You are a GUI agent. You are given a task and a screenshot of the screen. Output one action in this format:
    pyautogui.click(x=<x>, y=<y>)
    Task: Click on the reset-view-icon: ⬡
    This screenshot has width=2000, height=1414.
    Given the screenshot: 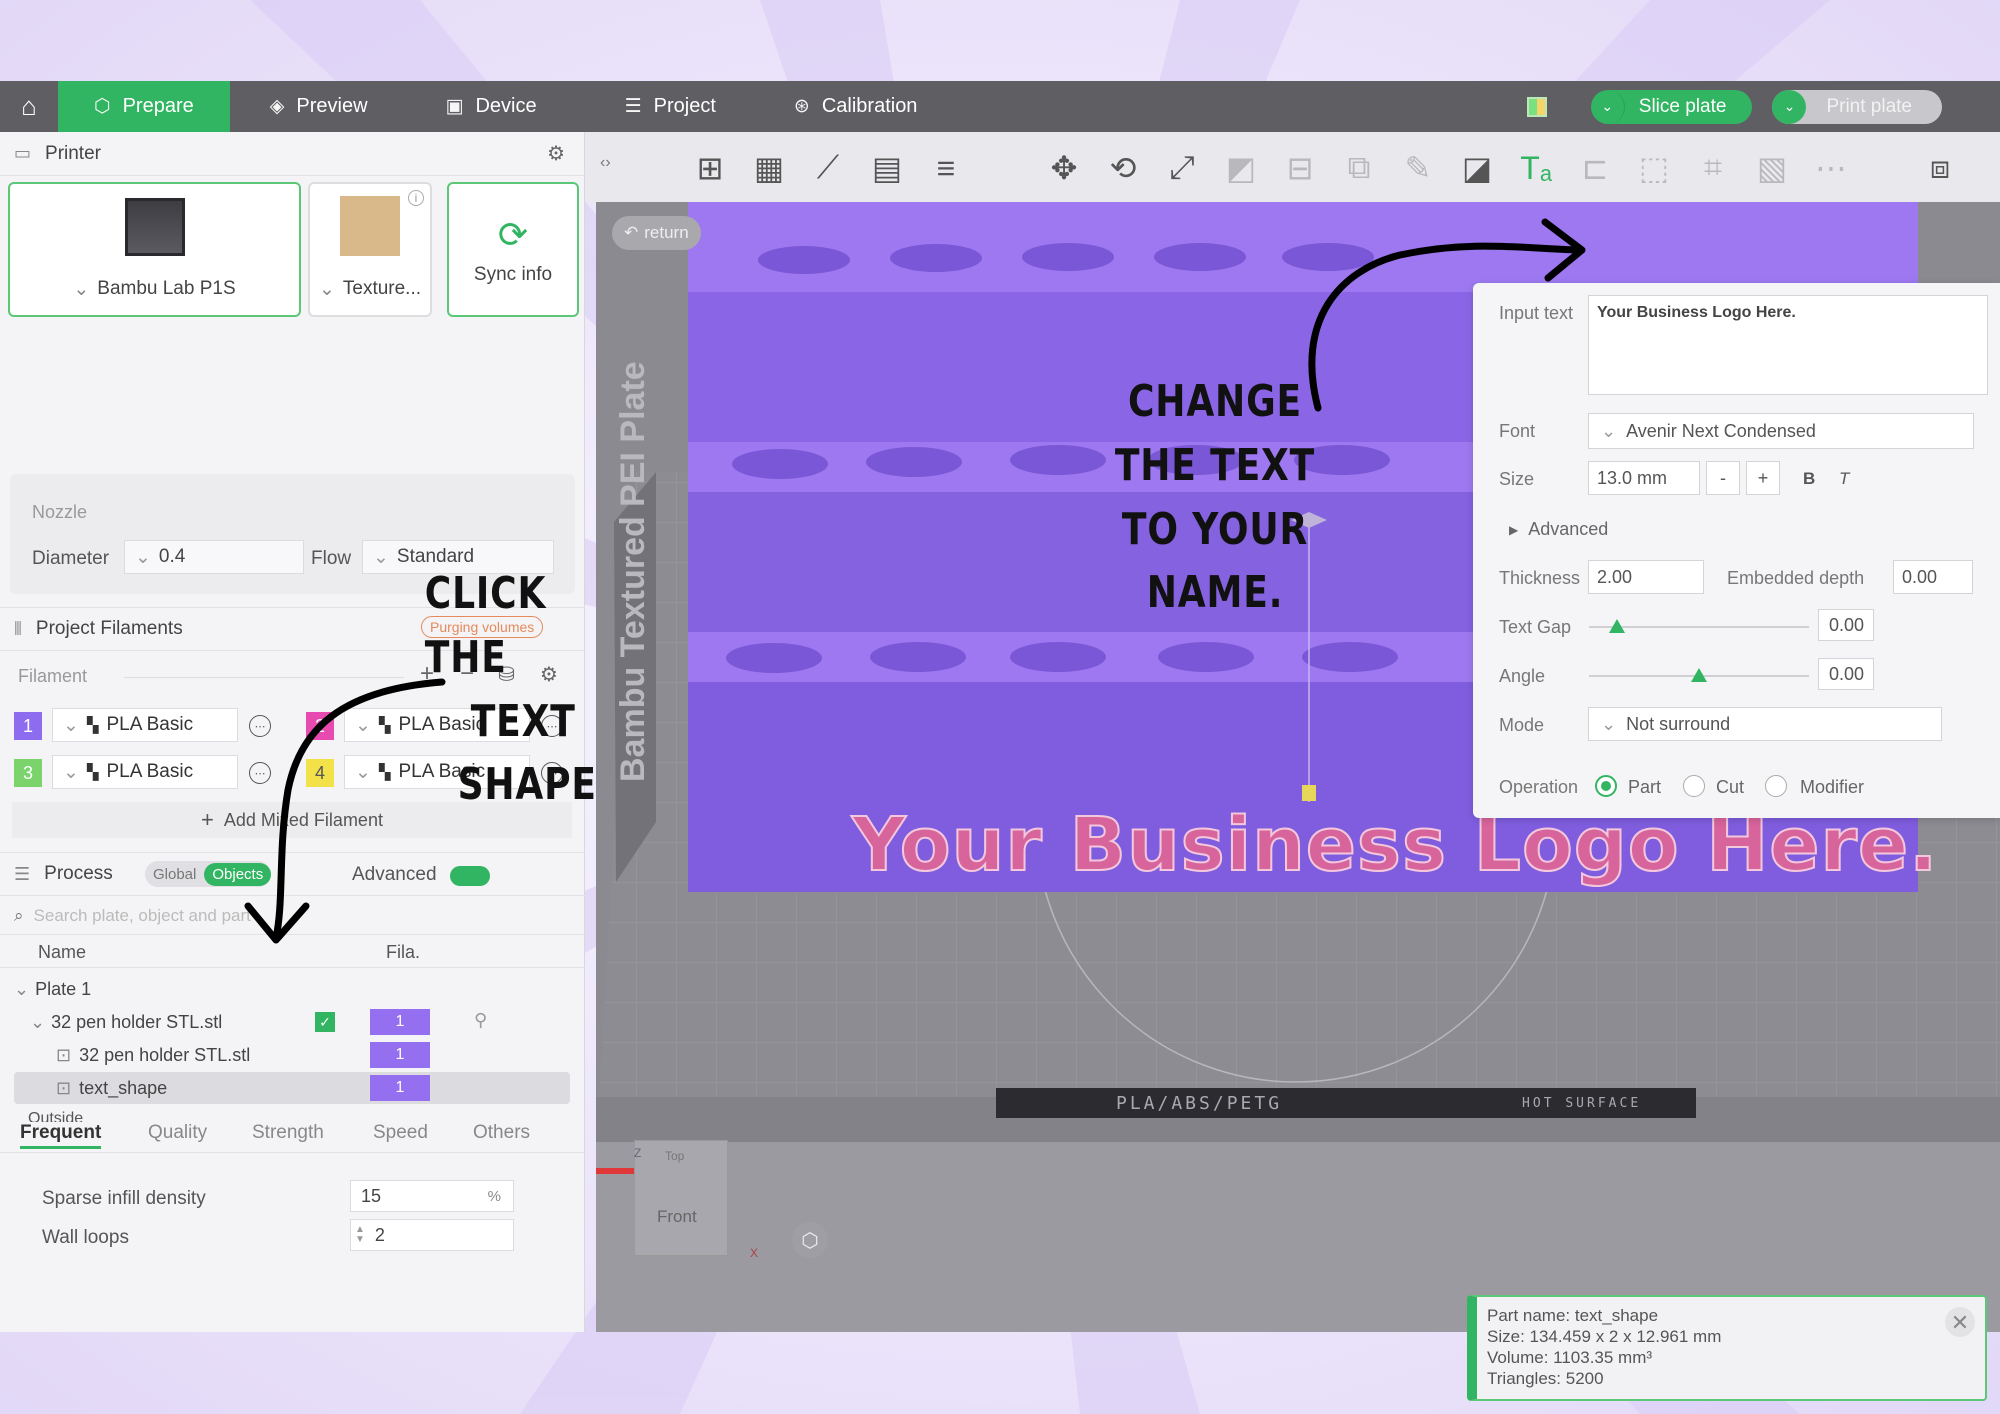 What is the action you would take?
    pyautogui.click(x=810, y=1240)
    